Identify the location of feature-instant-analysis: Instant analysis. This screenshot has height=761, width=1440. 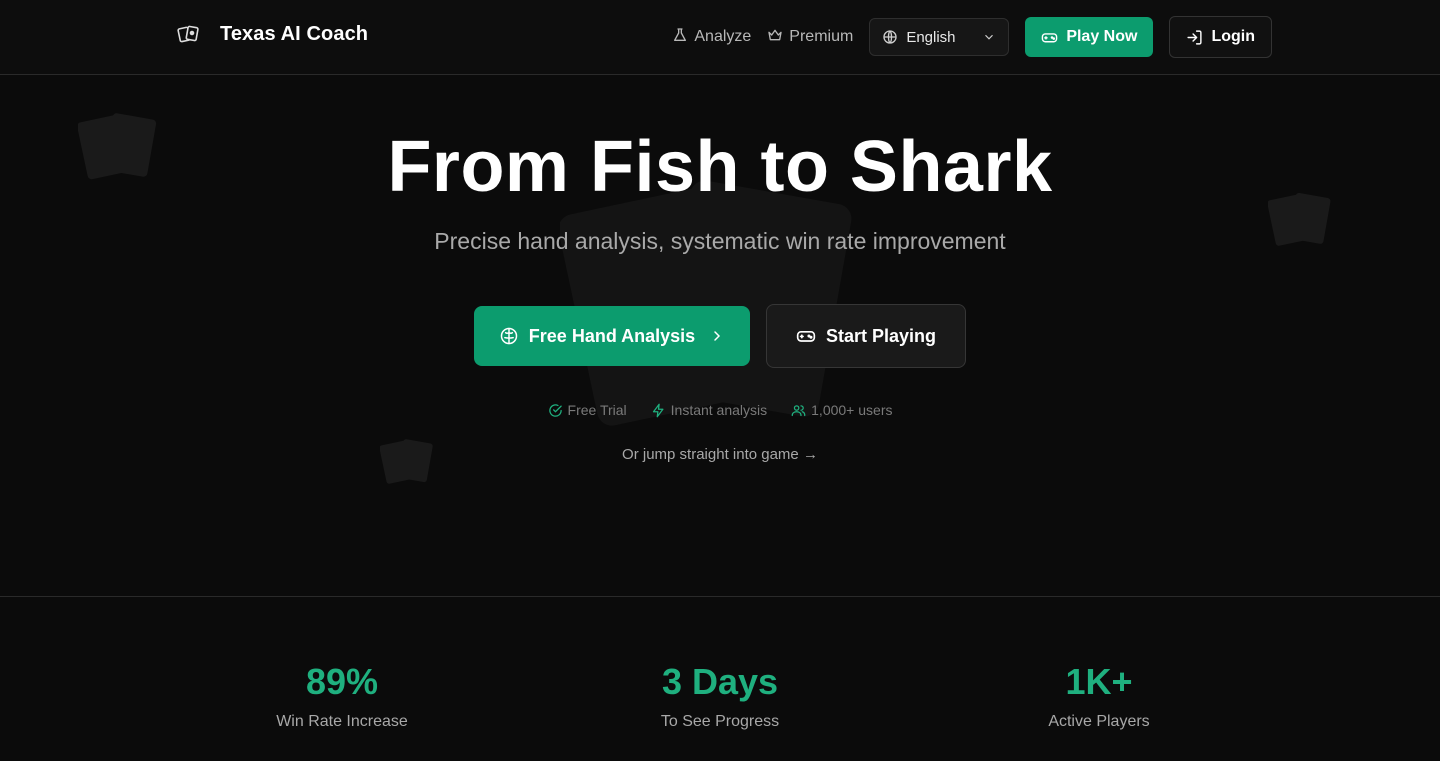
(709, 410).